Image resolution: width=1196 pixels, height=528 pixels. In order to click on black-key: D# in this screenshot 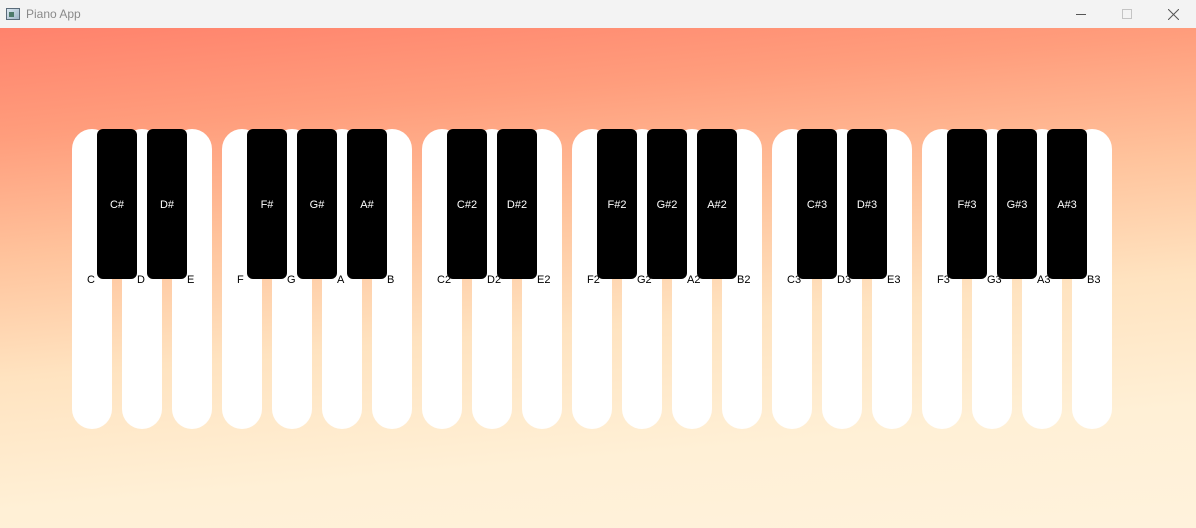, I will do `click(167, 204)`.